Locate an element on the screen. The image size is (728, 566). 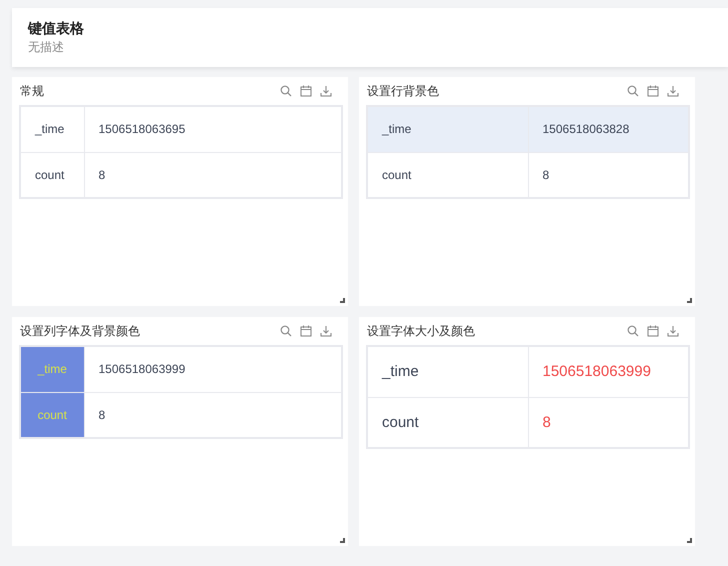
value-cell: 1506518063828 is located at coordinates (608, 129).